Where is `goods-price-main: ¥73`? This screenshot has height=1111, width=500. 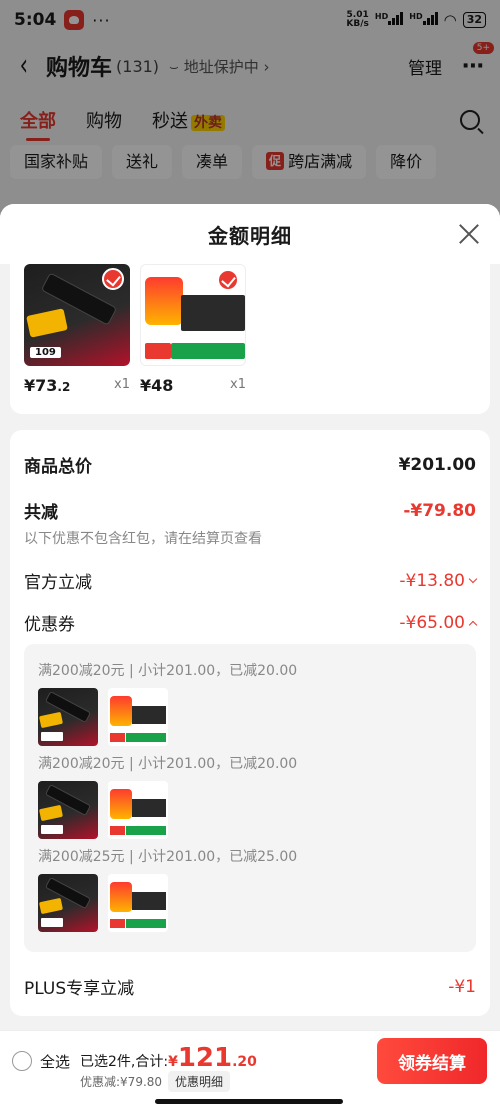 goods-price-main: ¥73 is located at coordinates (41, 385).